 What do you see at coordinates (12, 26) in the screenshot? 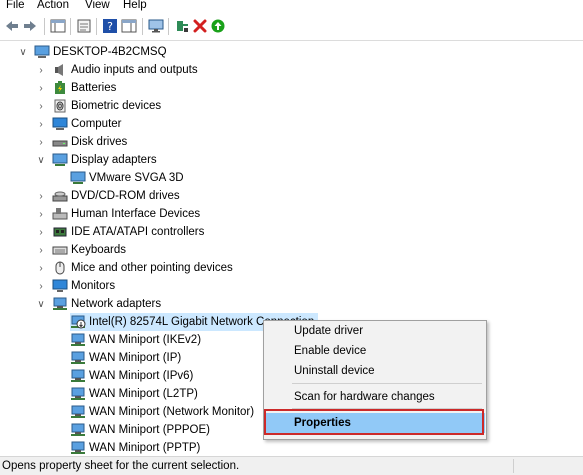
I see `back-arrow-icon` at bounding box center [12, 26].